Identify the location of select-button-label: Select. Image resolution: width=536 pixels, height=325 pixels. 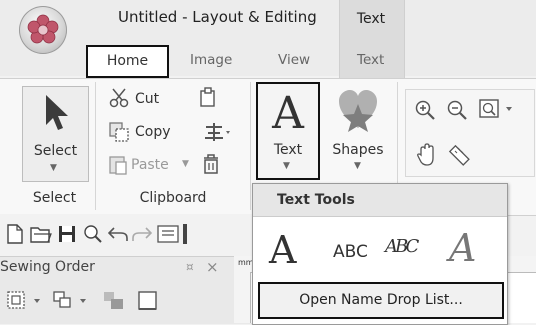
(55, 151).